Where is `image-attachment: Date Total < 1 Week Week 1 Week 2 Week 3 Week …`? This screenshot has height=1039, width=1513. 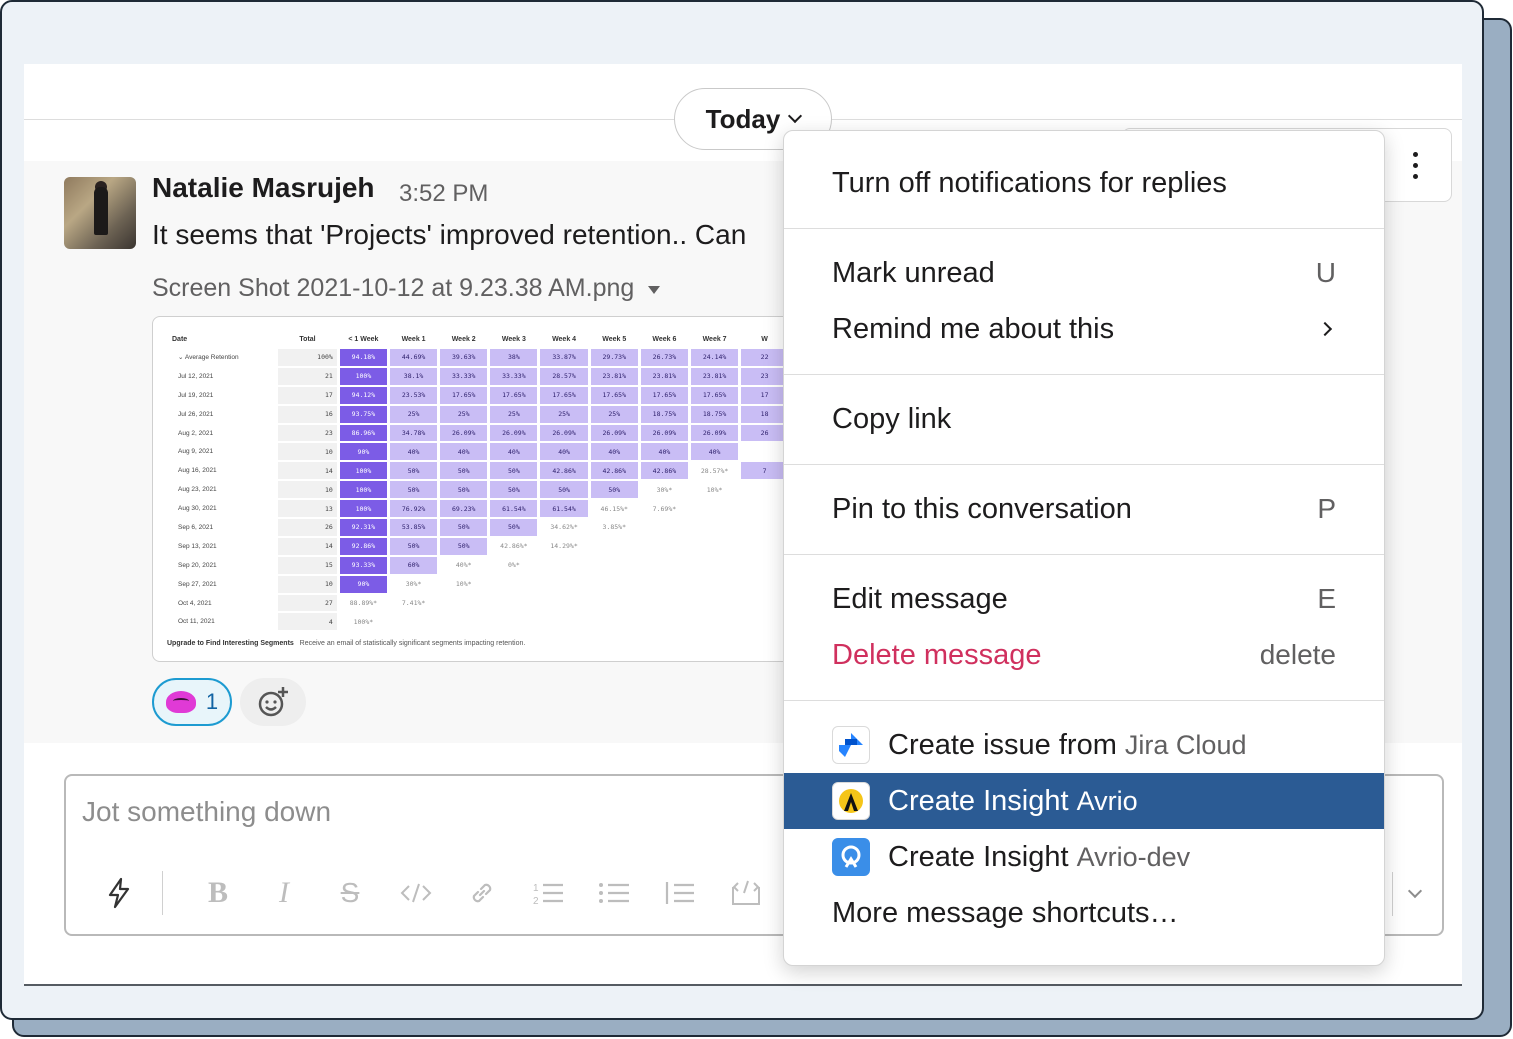 image-attachment: Date Total < 1 Week Week 1 Week 2 Week 3 Week … is located at coordinates (472, 489).